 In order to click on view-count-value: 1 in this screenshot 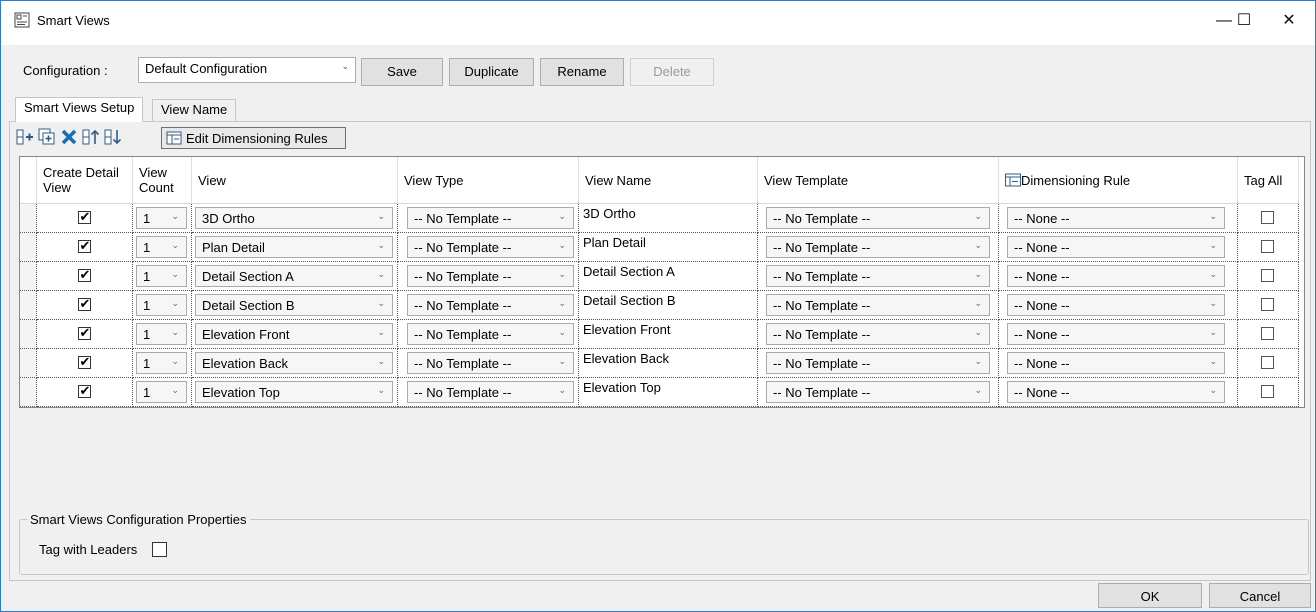, I will do `click(147, 392)`.